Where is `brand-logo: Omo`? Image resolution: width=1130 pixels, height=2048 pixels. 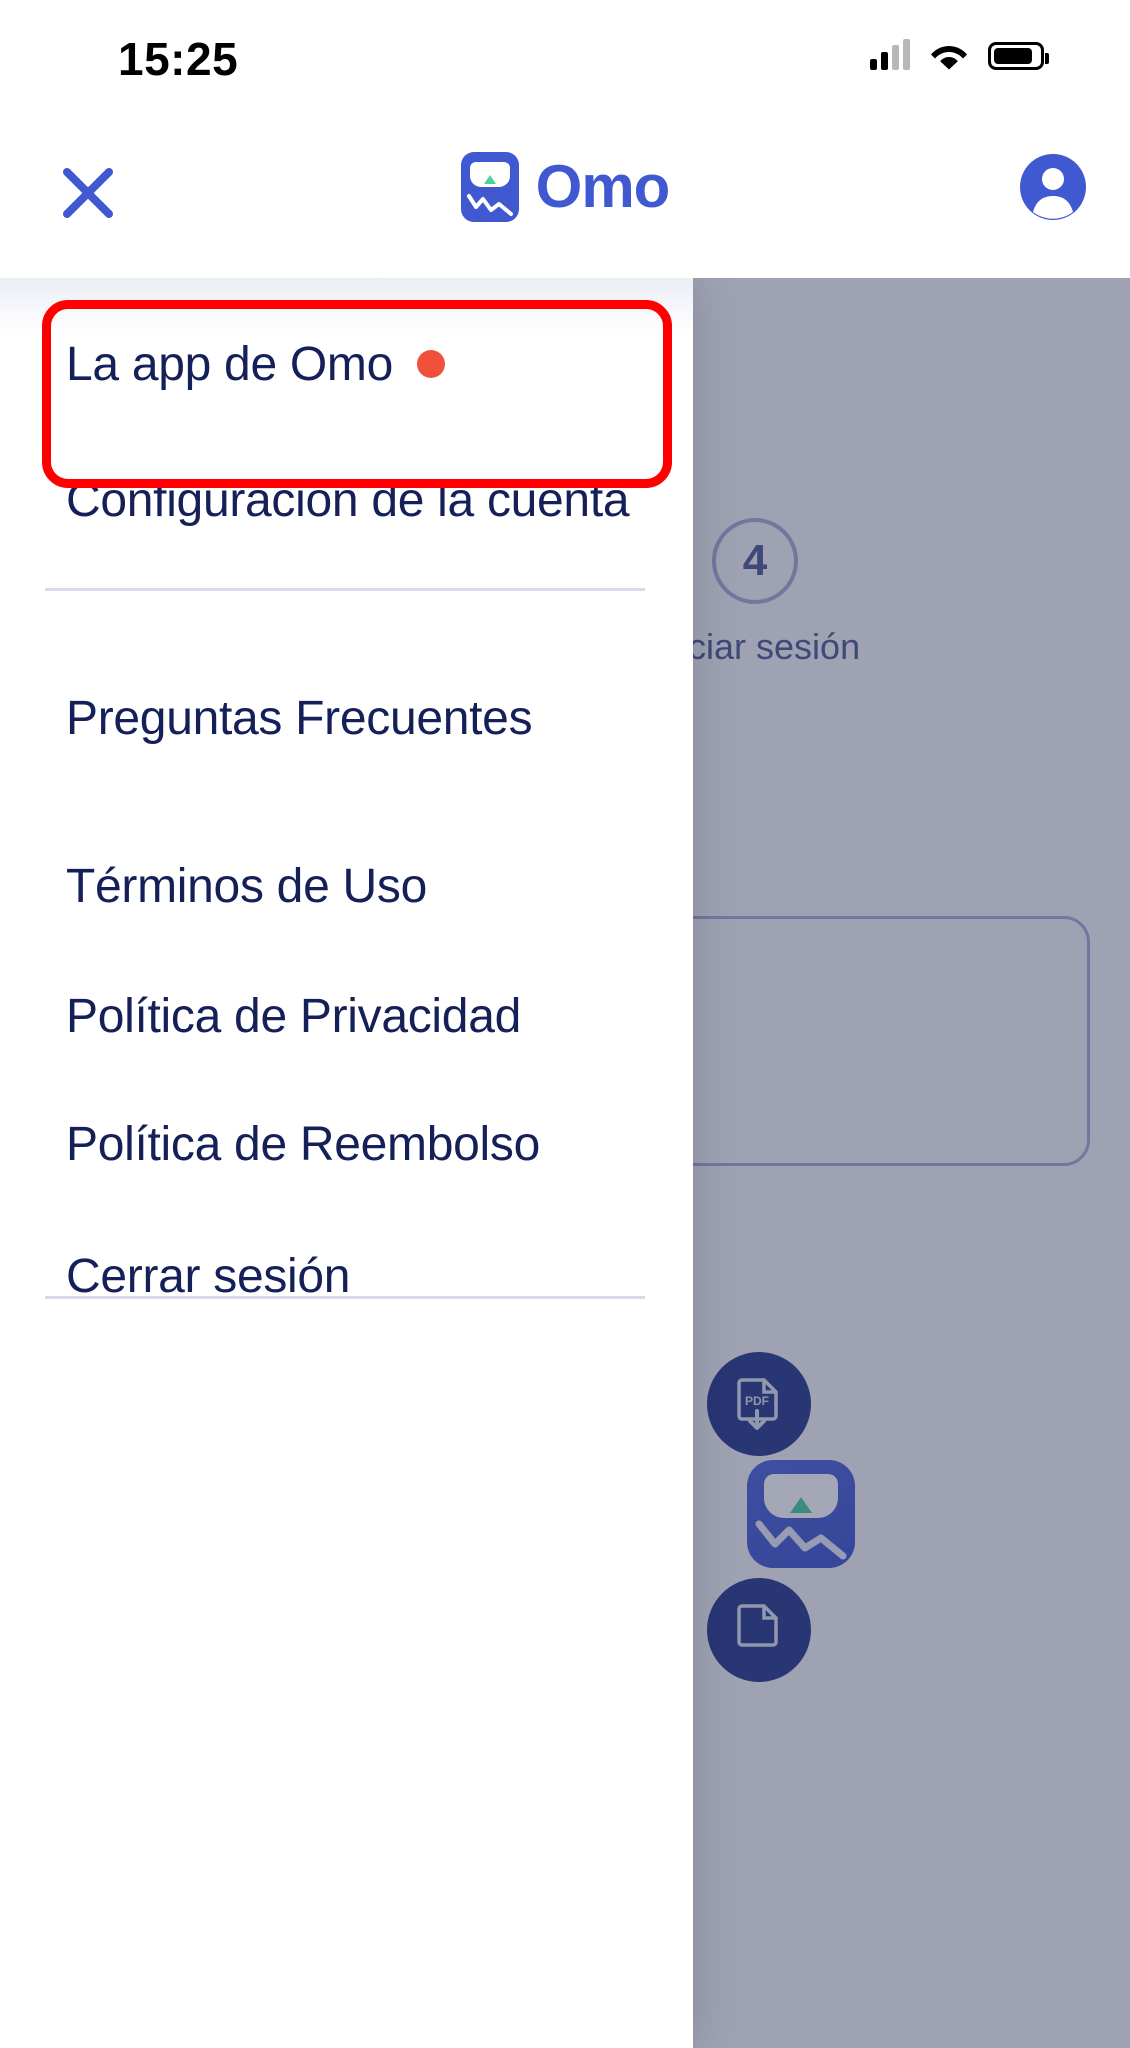
brand-logo: Omo is located at coordinates (565, 187).